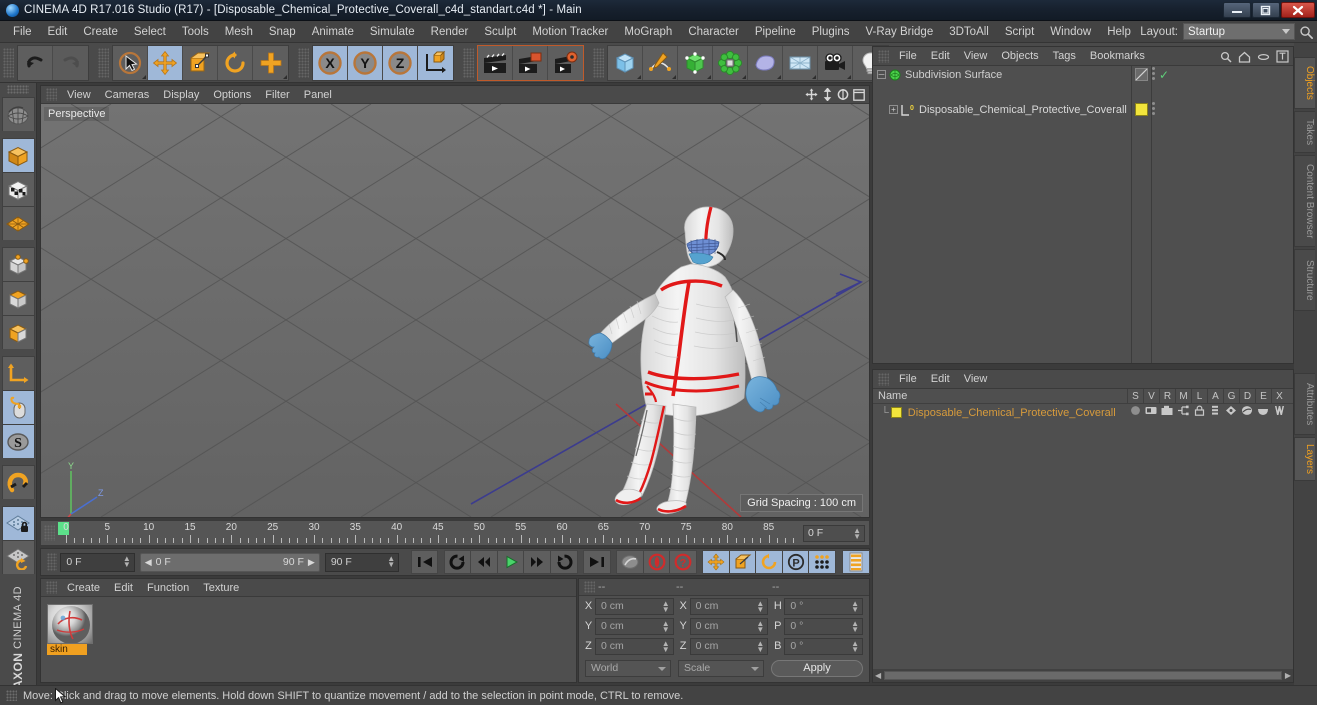 The height and width of the screenshot is (705, 1317). What do you see at coordinates (729, 606) in the screenshot?
I see `coord-field-x-size: 0 cm ▲ ▼` at bounding box center [729, 606].